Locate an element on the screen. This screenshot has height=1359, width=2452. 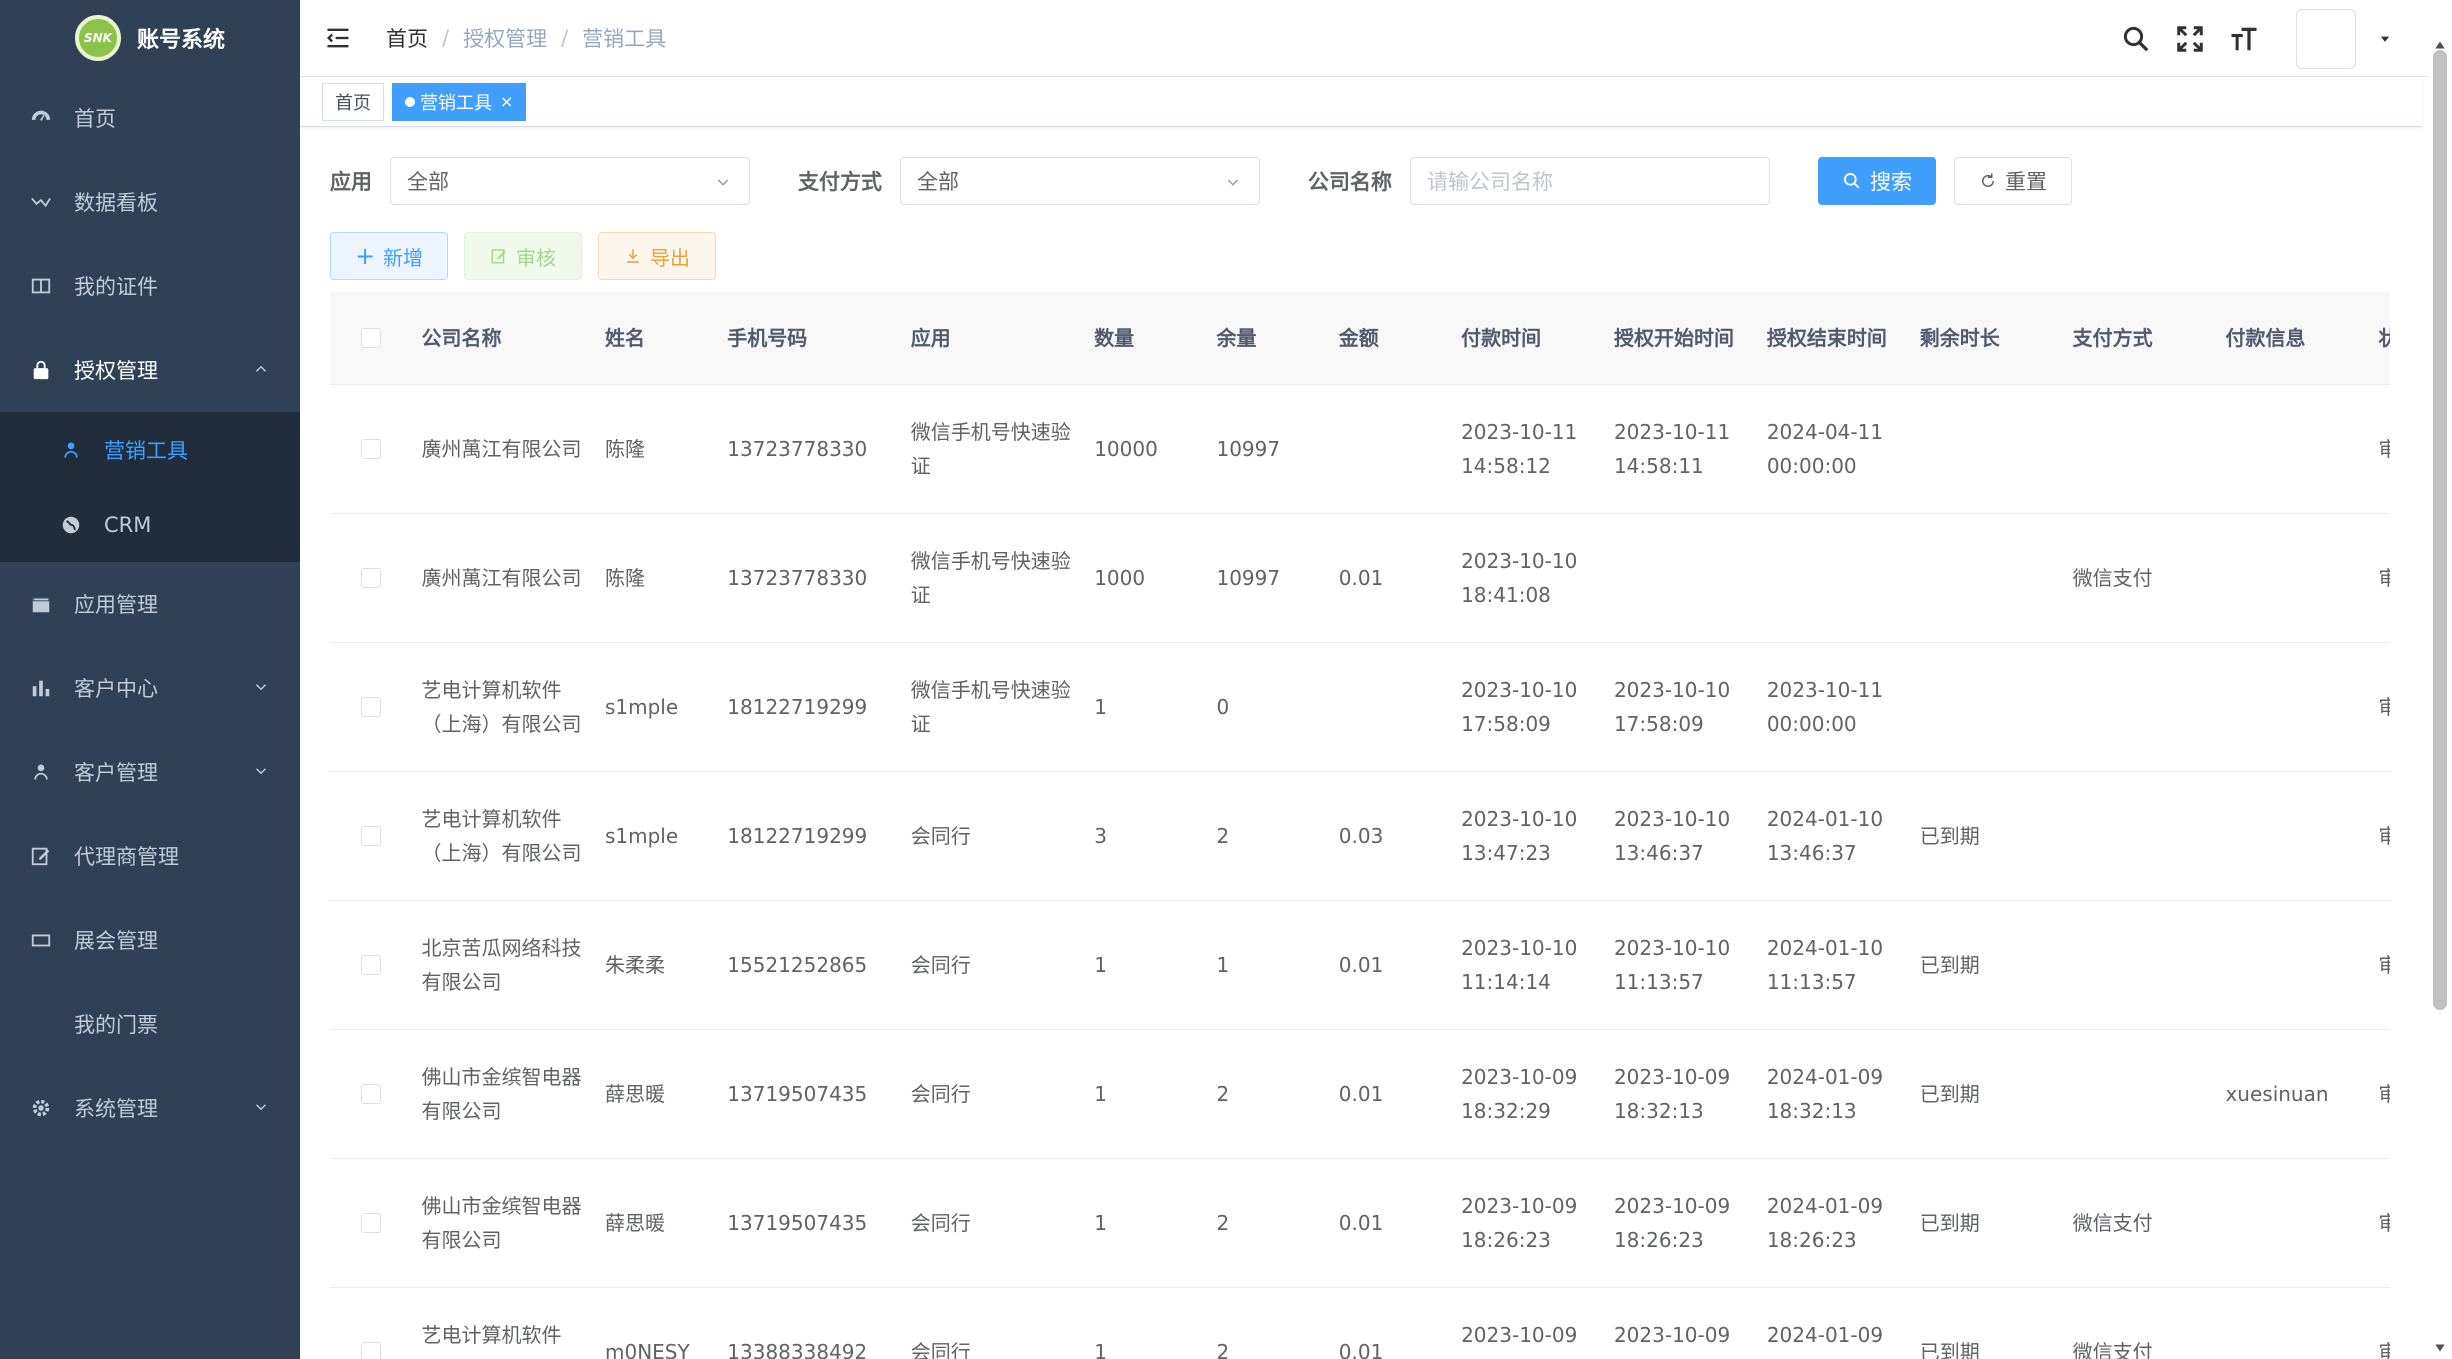
table-cell: 2023-10-09 18:20:40 is located at coordinates (1527, 1323).